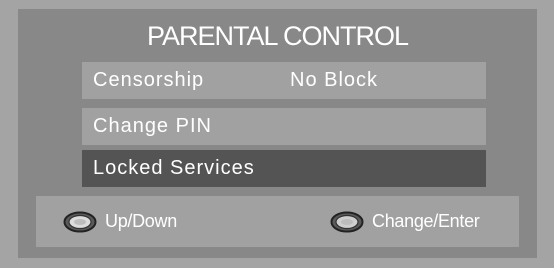  Describe the element at coordinates (152, 126) in the screenshot. I see `menu-item-label: Change PIN` at that location.